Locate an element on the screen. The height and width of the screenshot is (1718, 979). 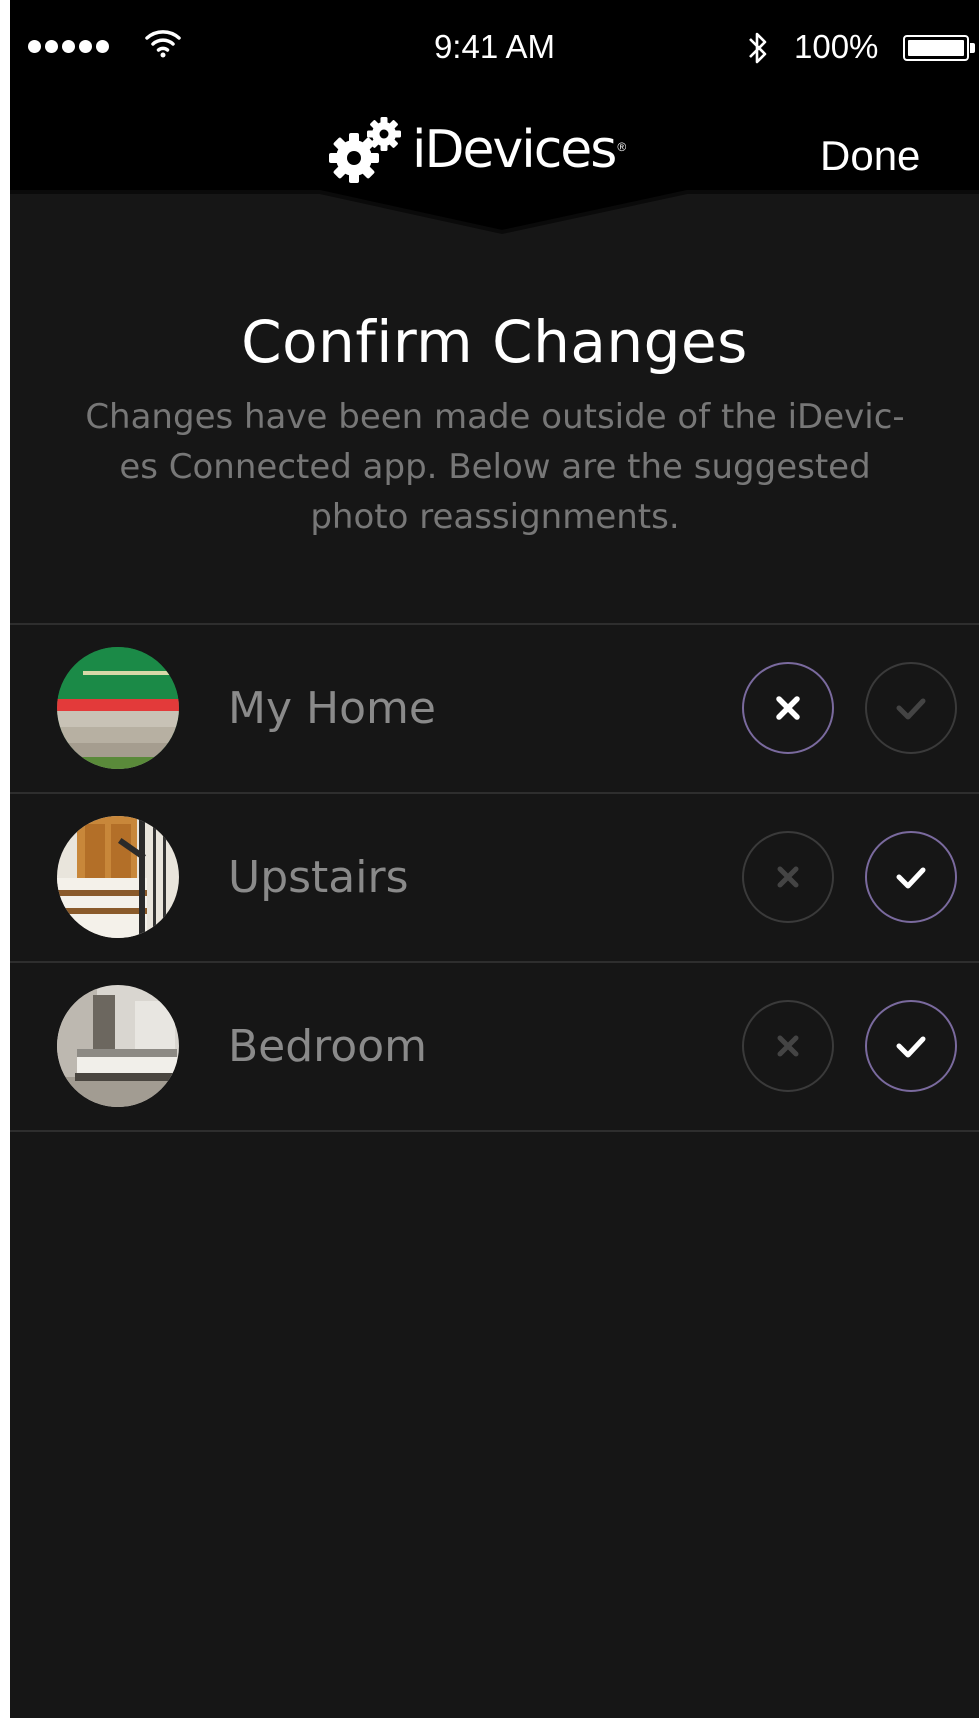
room-name: My Home is located at coordinates (332, 708).